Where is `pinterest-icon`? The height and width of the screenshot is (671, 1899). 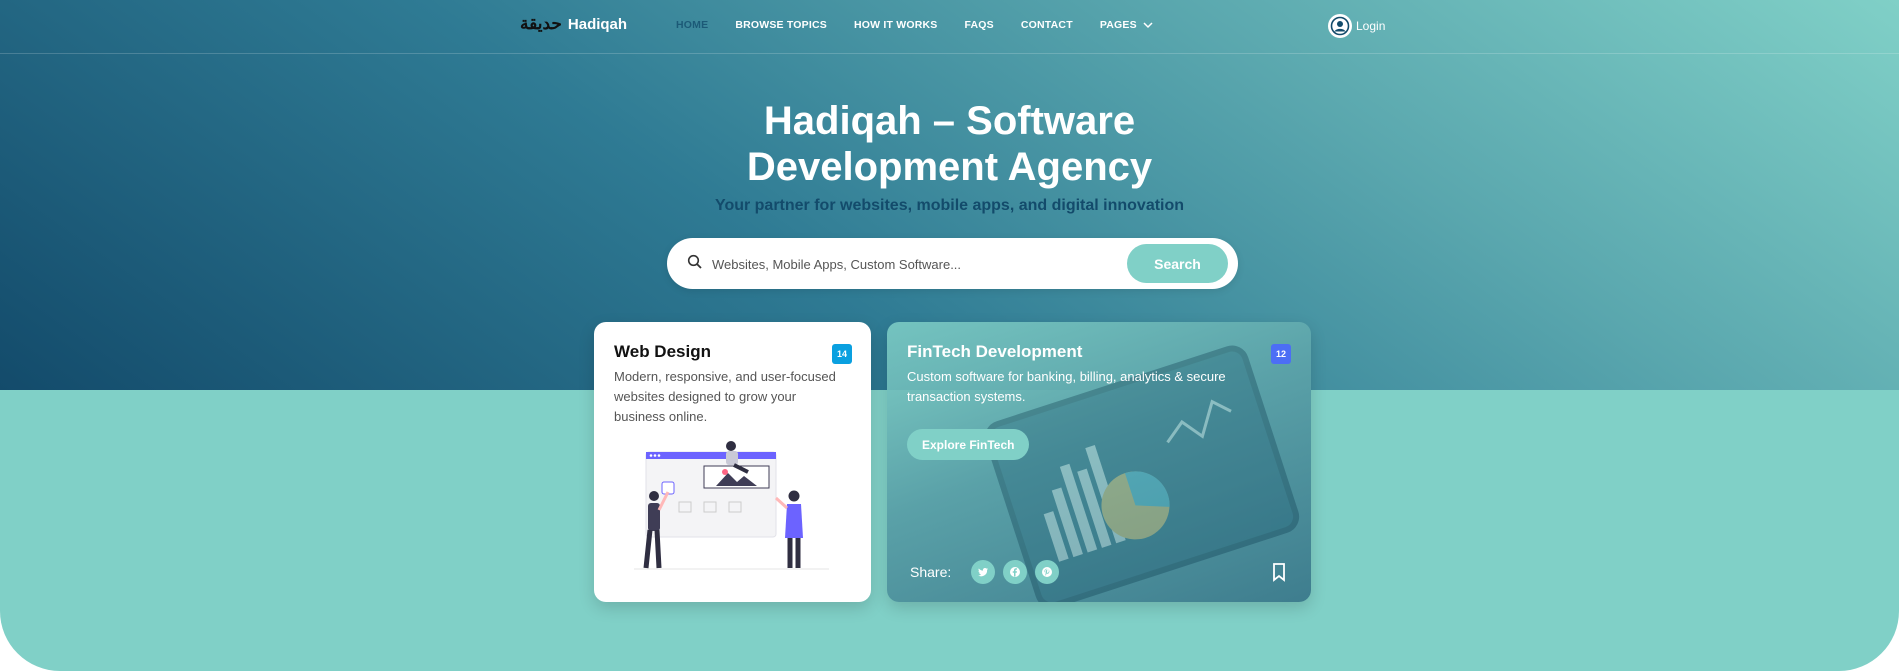
pinterest-icon is located at coordinates (1047, 572).